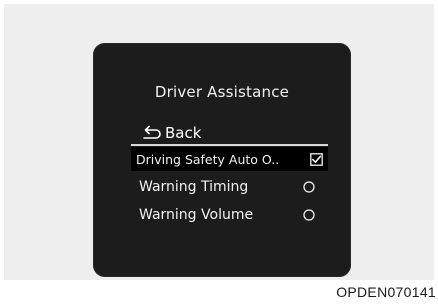 The width and height of the screenshot is (438, 307). I want to click on return-arrow-icon, so click(152, 132).